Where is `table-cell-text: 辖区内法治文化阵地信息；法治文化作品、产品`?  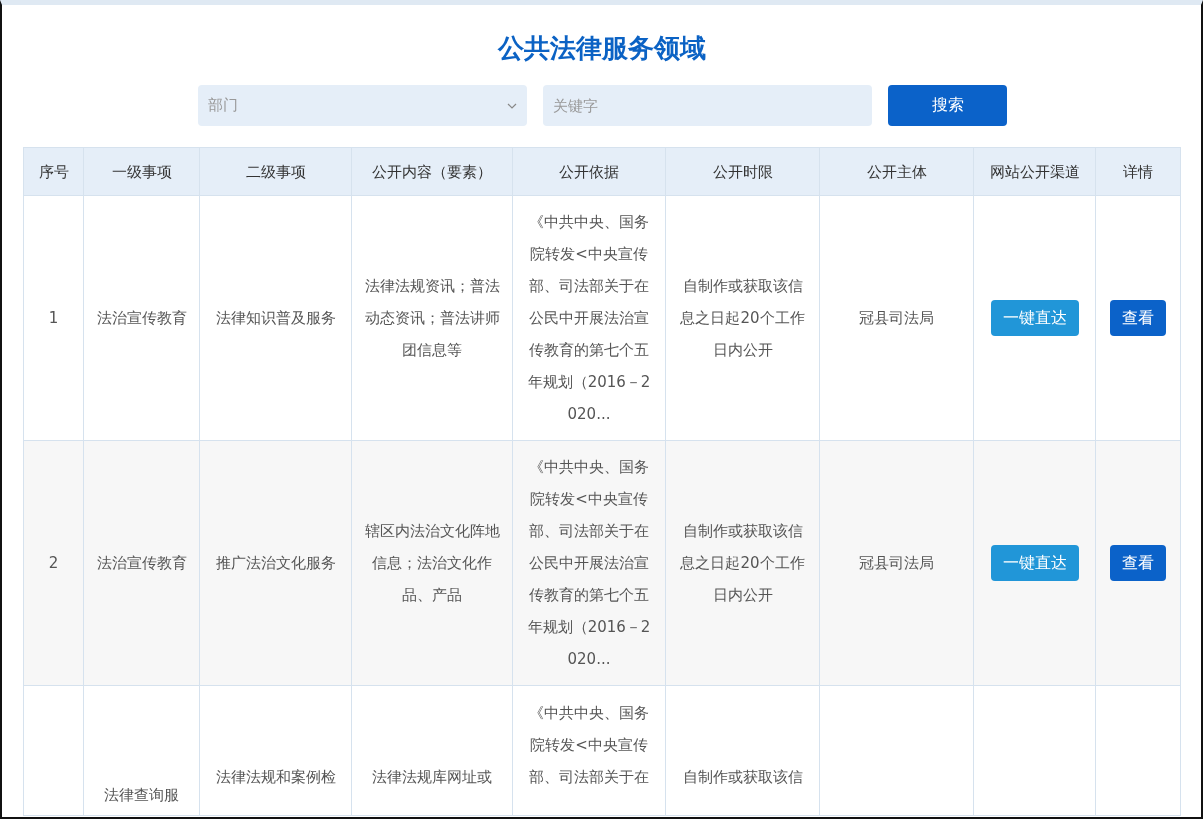
table-cell-text: 辖区内法治文化阵地信息；法治文化作品、产品 is located at coordinates (432, 563).